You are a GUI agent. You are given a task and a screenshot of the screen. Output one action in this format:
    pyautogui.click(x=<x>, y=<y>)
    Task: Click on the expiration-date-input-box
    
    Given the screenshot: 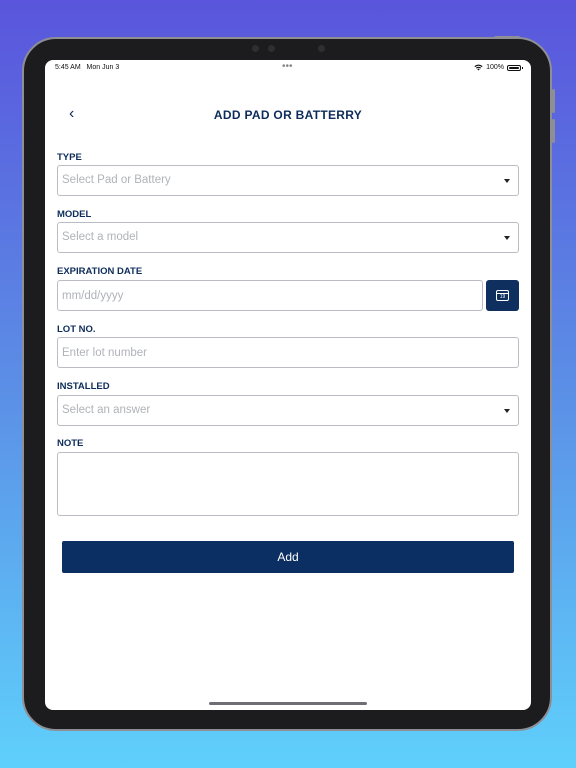 What is the action you would take?
    pyautogui.click(x=270, y=295)
    